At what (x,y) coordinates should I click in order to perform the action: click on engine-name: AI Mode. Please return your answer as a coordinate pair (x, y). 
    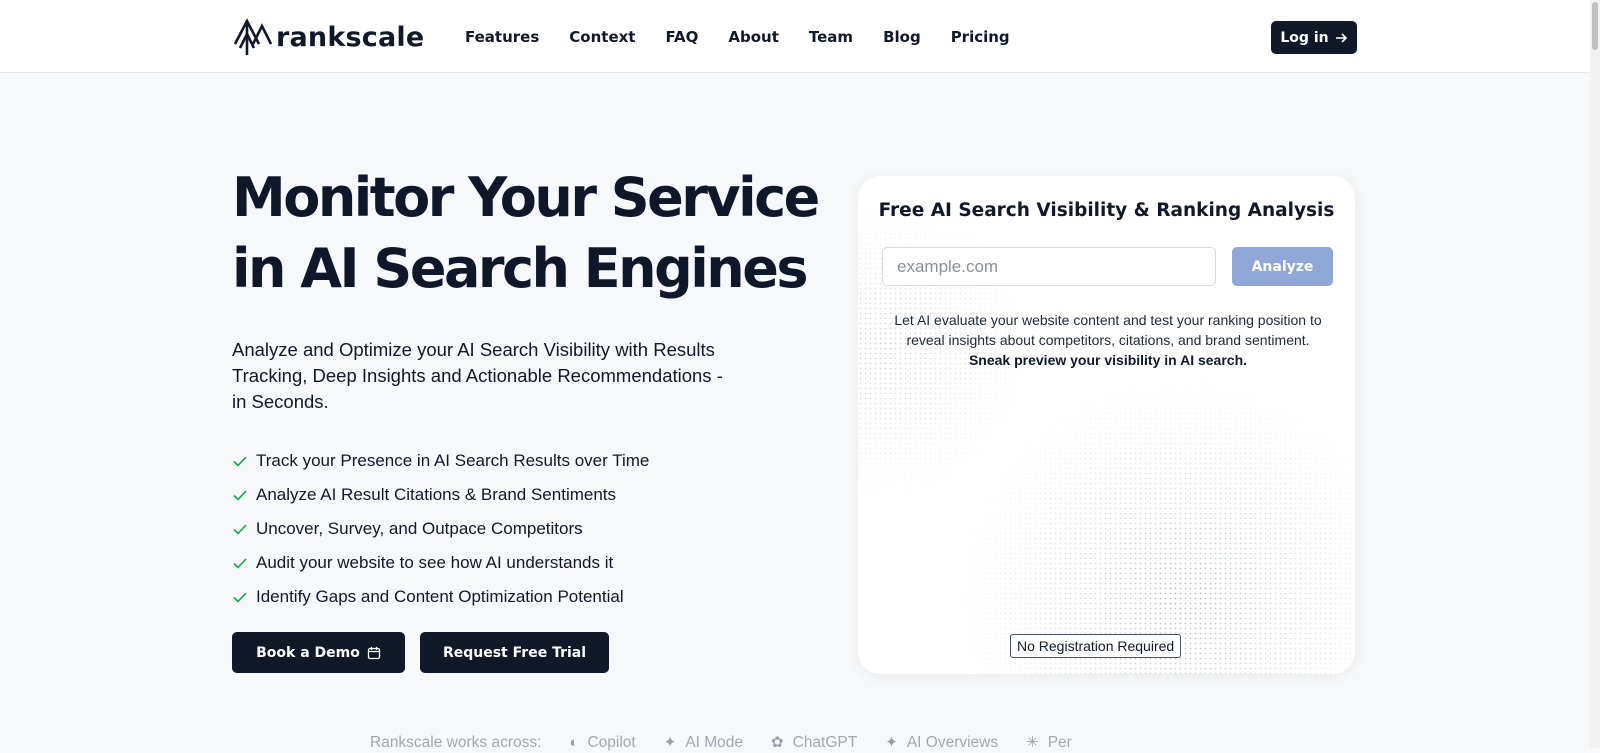
    Looking at the image, I should click on (714, 742).